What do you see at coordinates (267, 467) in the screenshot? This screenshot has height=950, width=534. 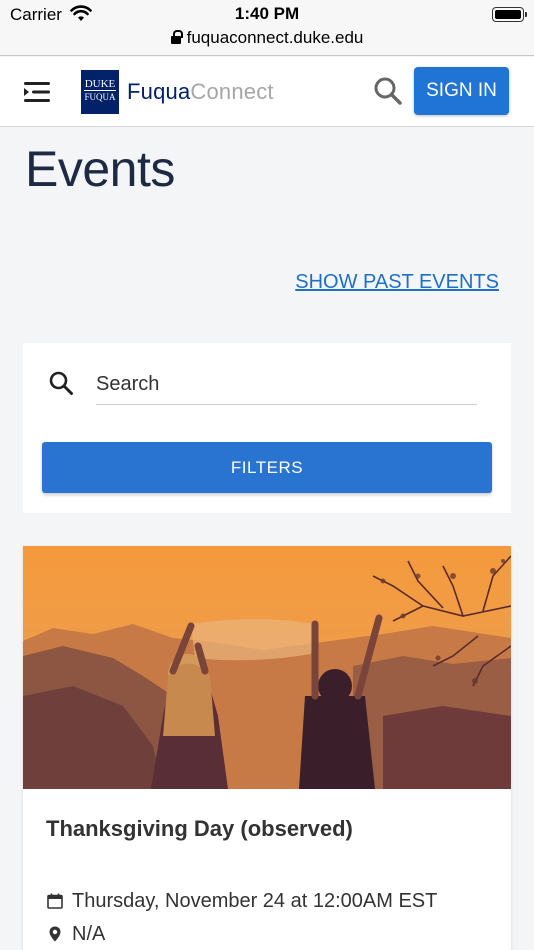 I see `filters-button: FILTERS` at bounding box center [267, 467].